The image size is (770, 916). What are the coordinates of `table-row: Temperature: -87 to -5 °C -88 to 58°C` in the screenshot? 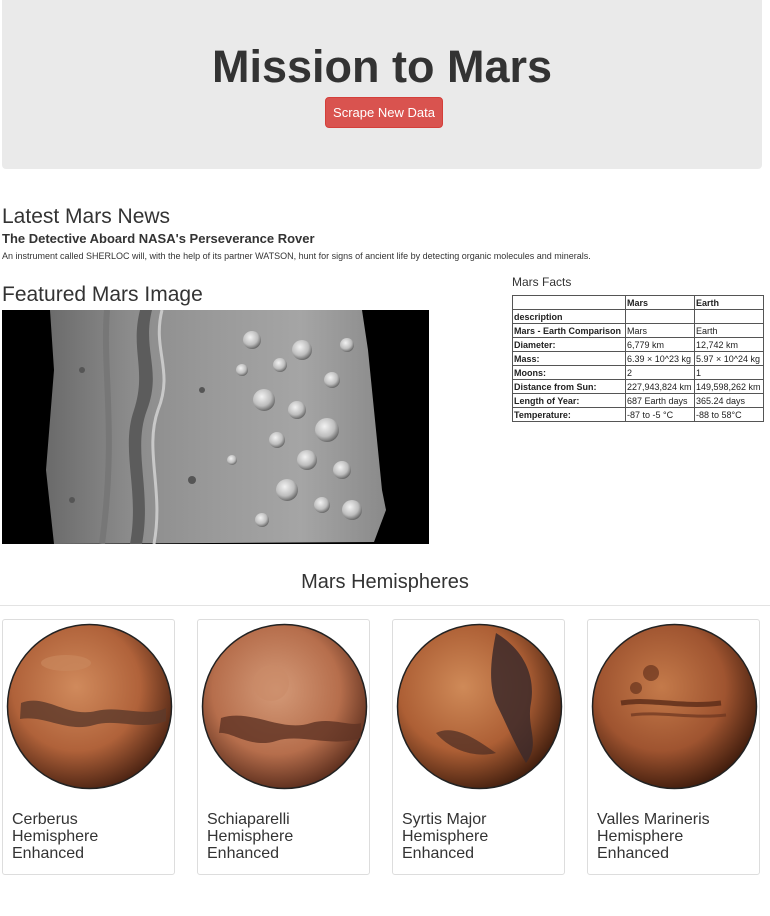 It's located at (638, 414).